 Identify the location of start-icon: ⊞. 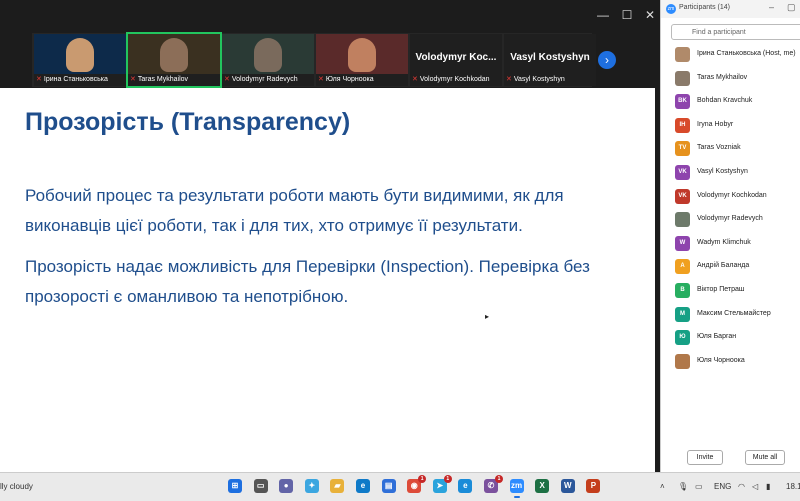
(235, 486).